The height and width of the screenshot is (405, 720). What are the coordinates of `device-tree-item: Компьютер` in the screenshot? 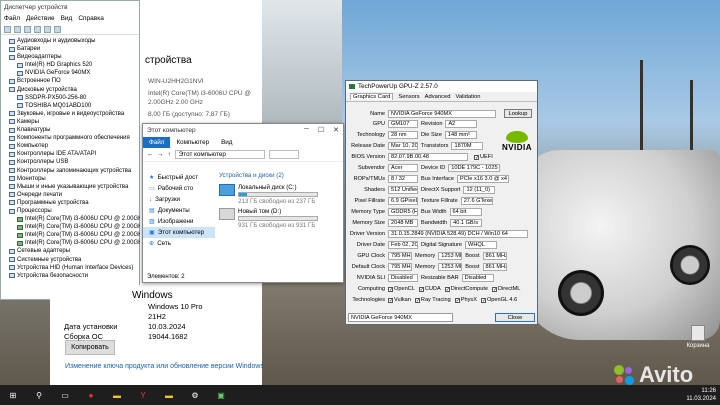 It's located at (71, 146).